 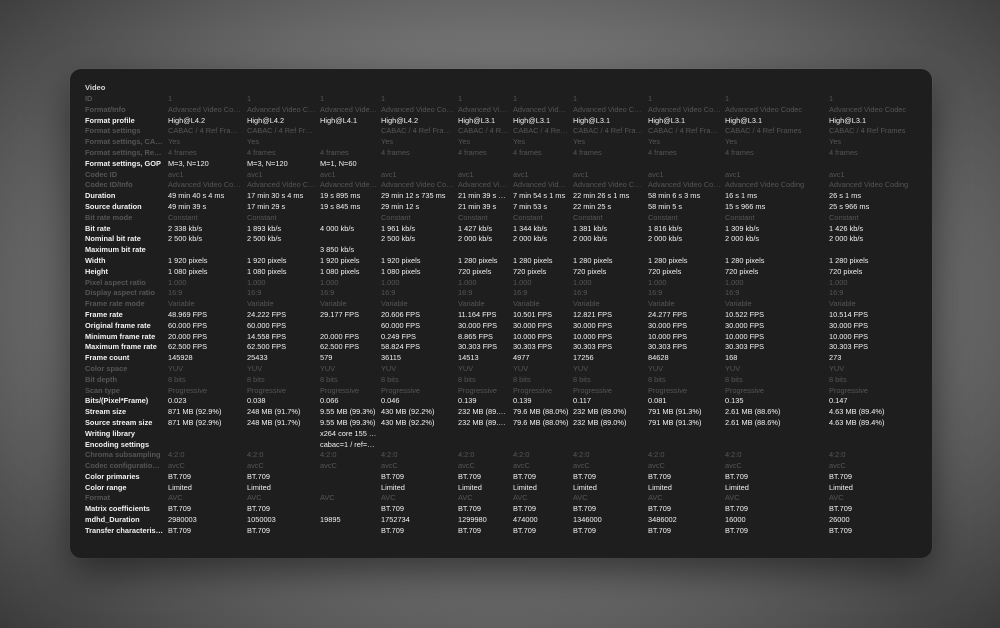 I want to click on row-label: Format settings, CABAC, so click(x=126, y=142).